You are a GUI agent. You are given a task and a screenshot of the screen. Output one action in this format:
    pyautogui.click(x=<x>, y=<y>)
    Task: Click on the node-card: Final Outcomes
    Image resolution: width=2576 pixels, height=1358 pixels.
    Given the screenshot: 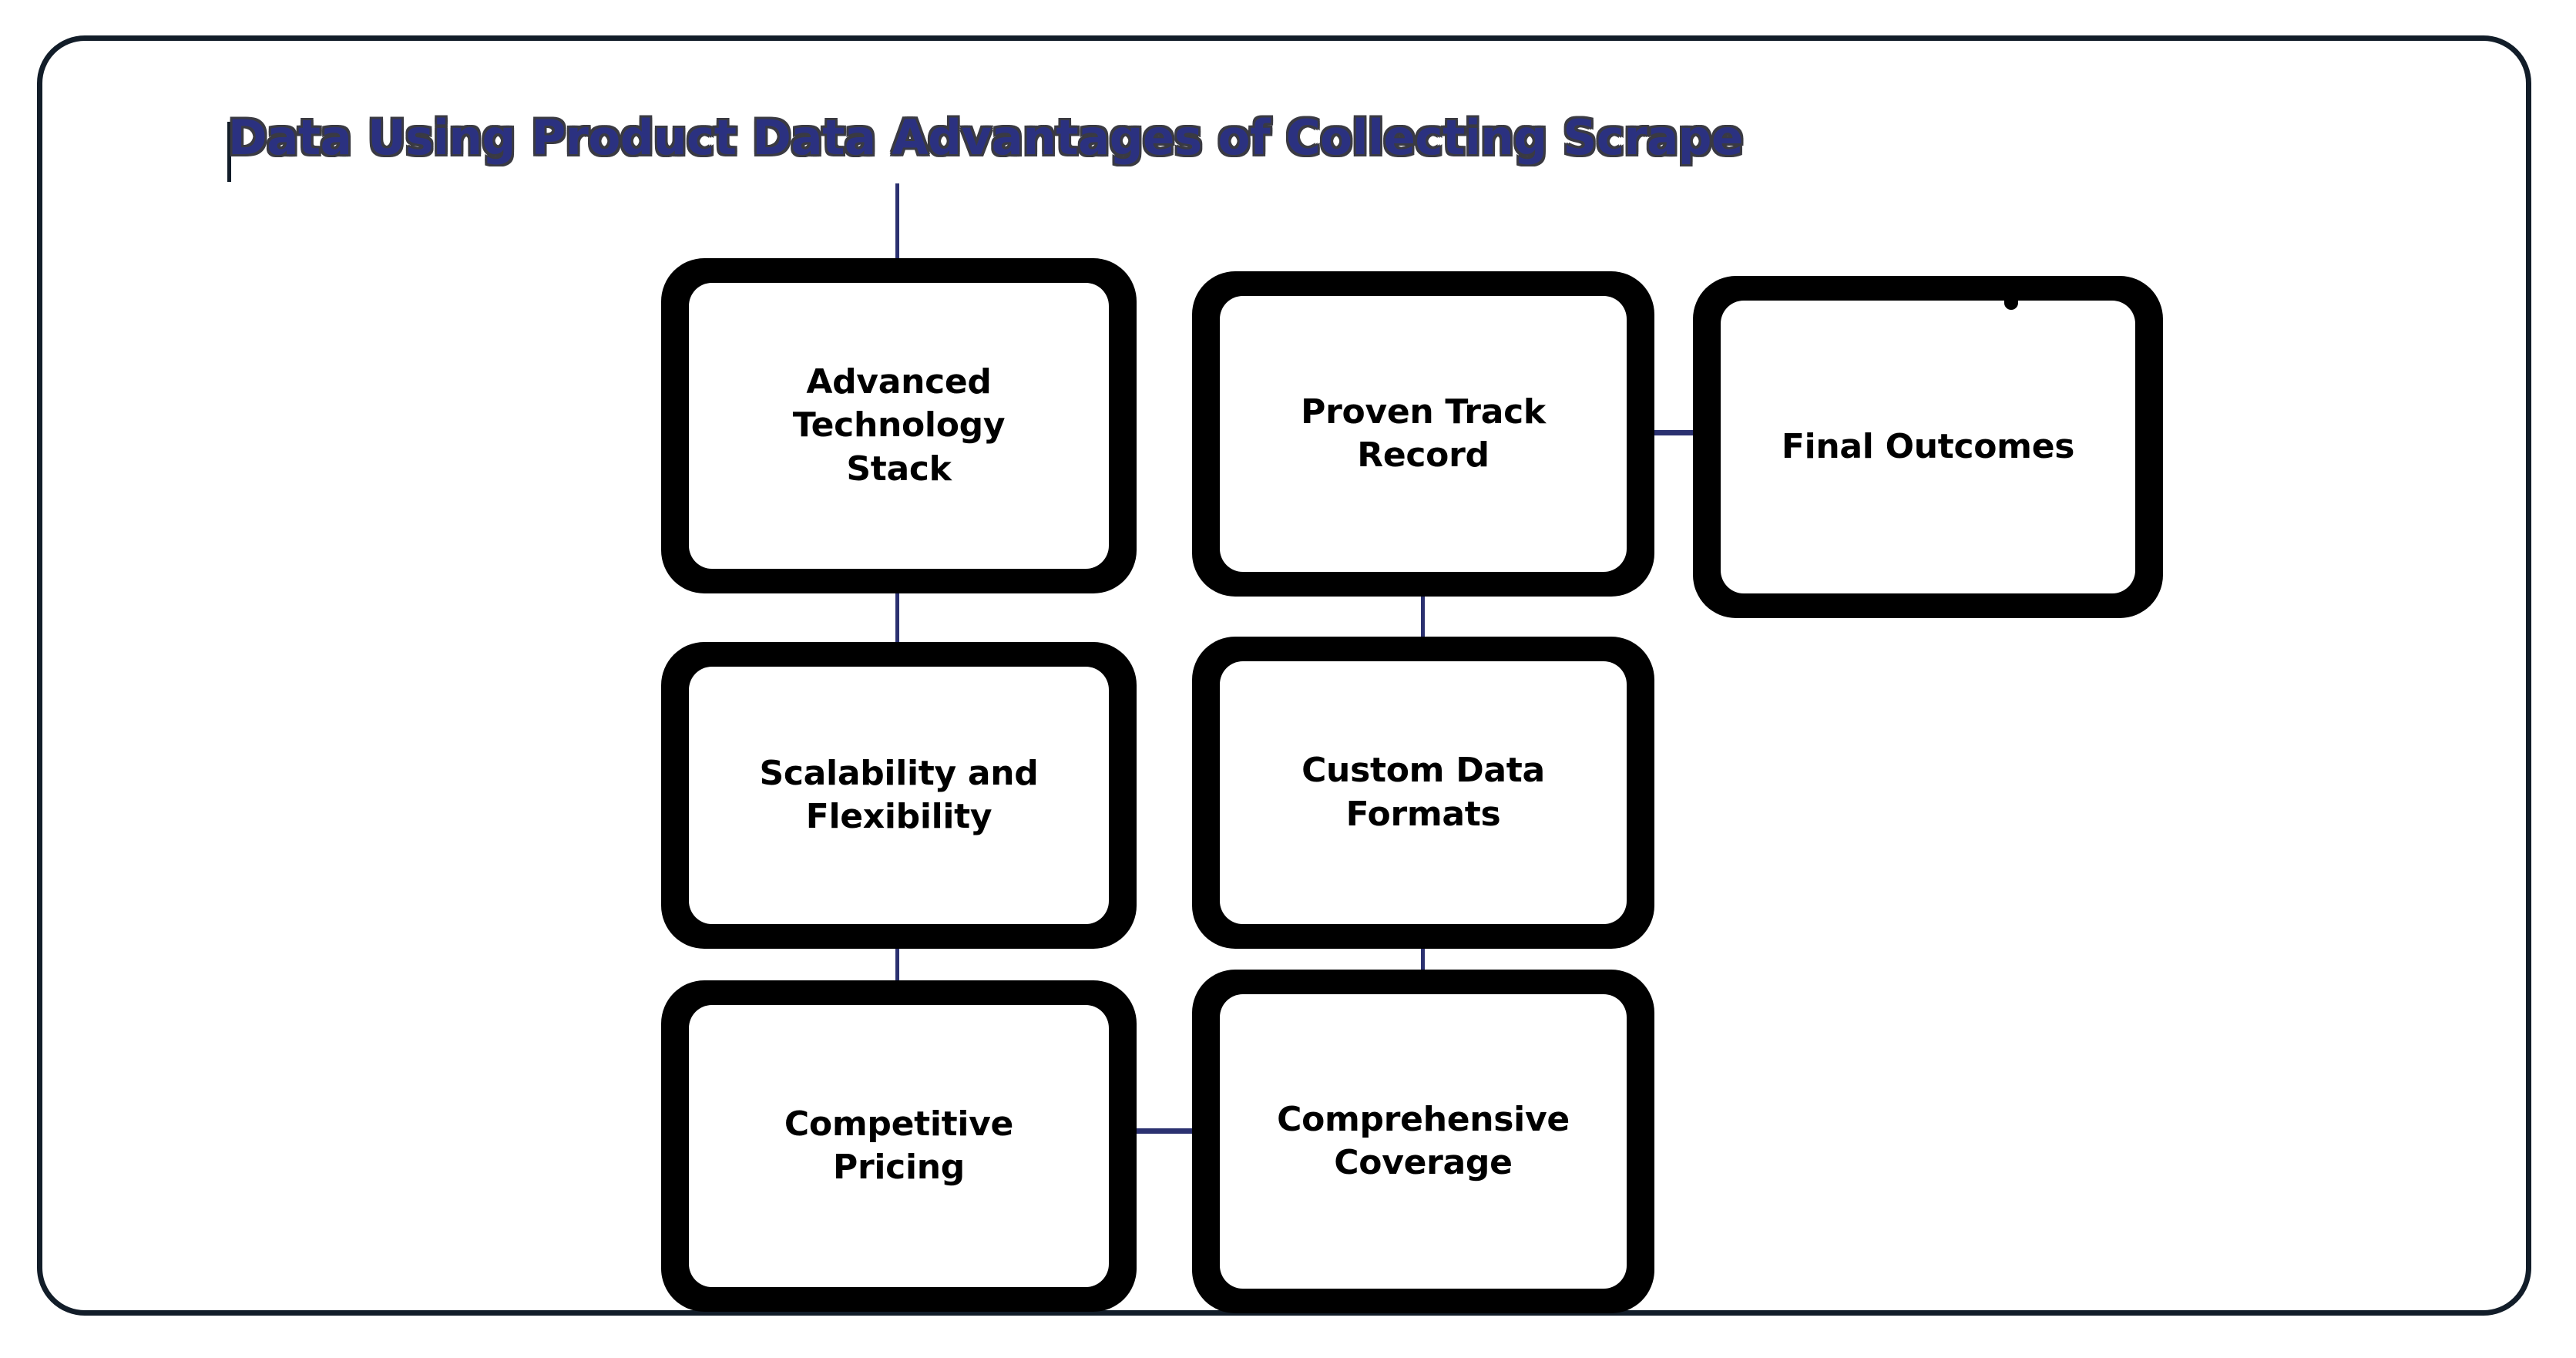 What is the action you would take?
    pyautogui.click(x=1928, y=447)
    